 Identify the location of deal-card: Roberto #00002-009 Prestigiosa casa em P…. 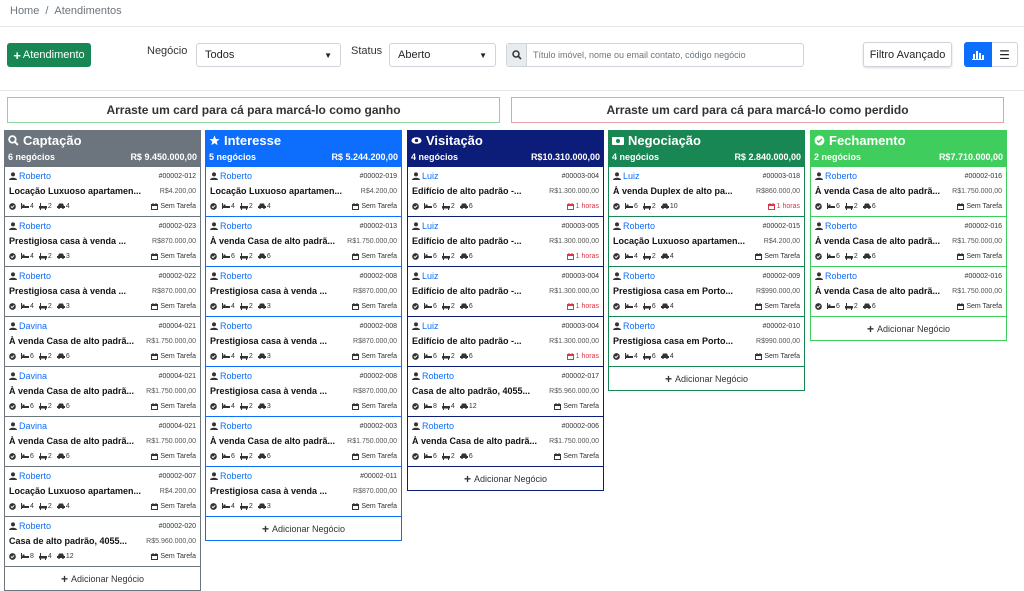
(706, 292).